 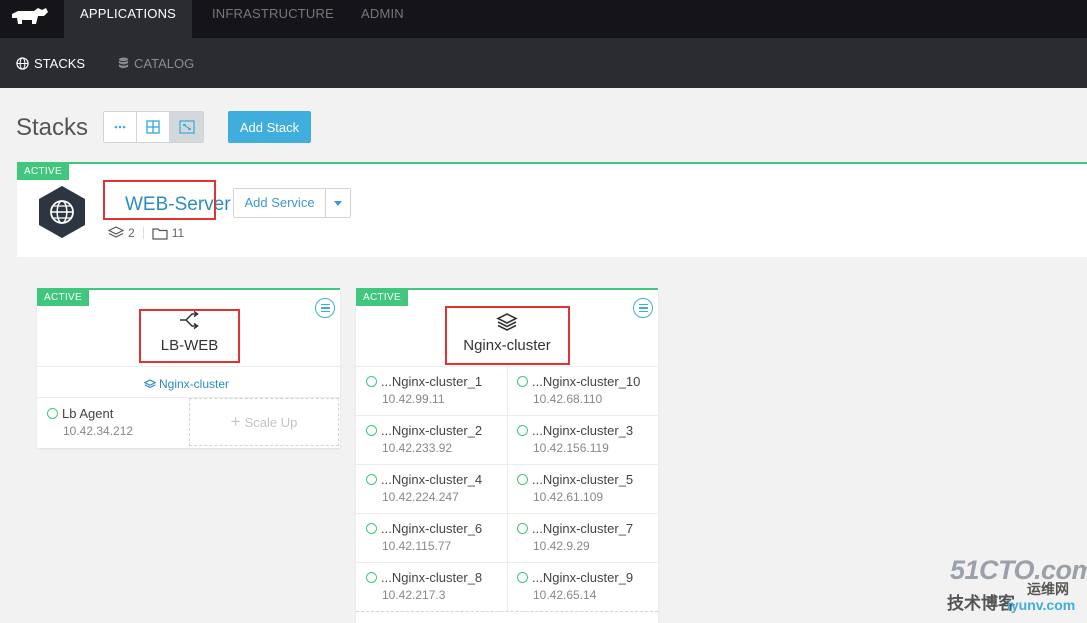 I want to click on instance-ip: 10.42.217.3, so click(x=414, y=595).